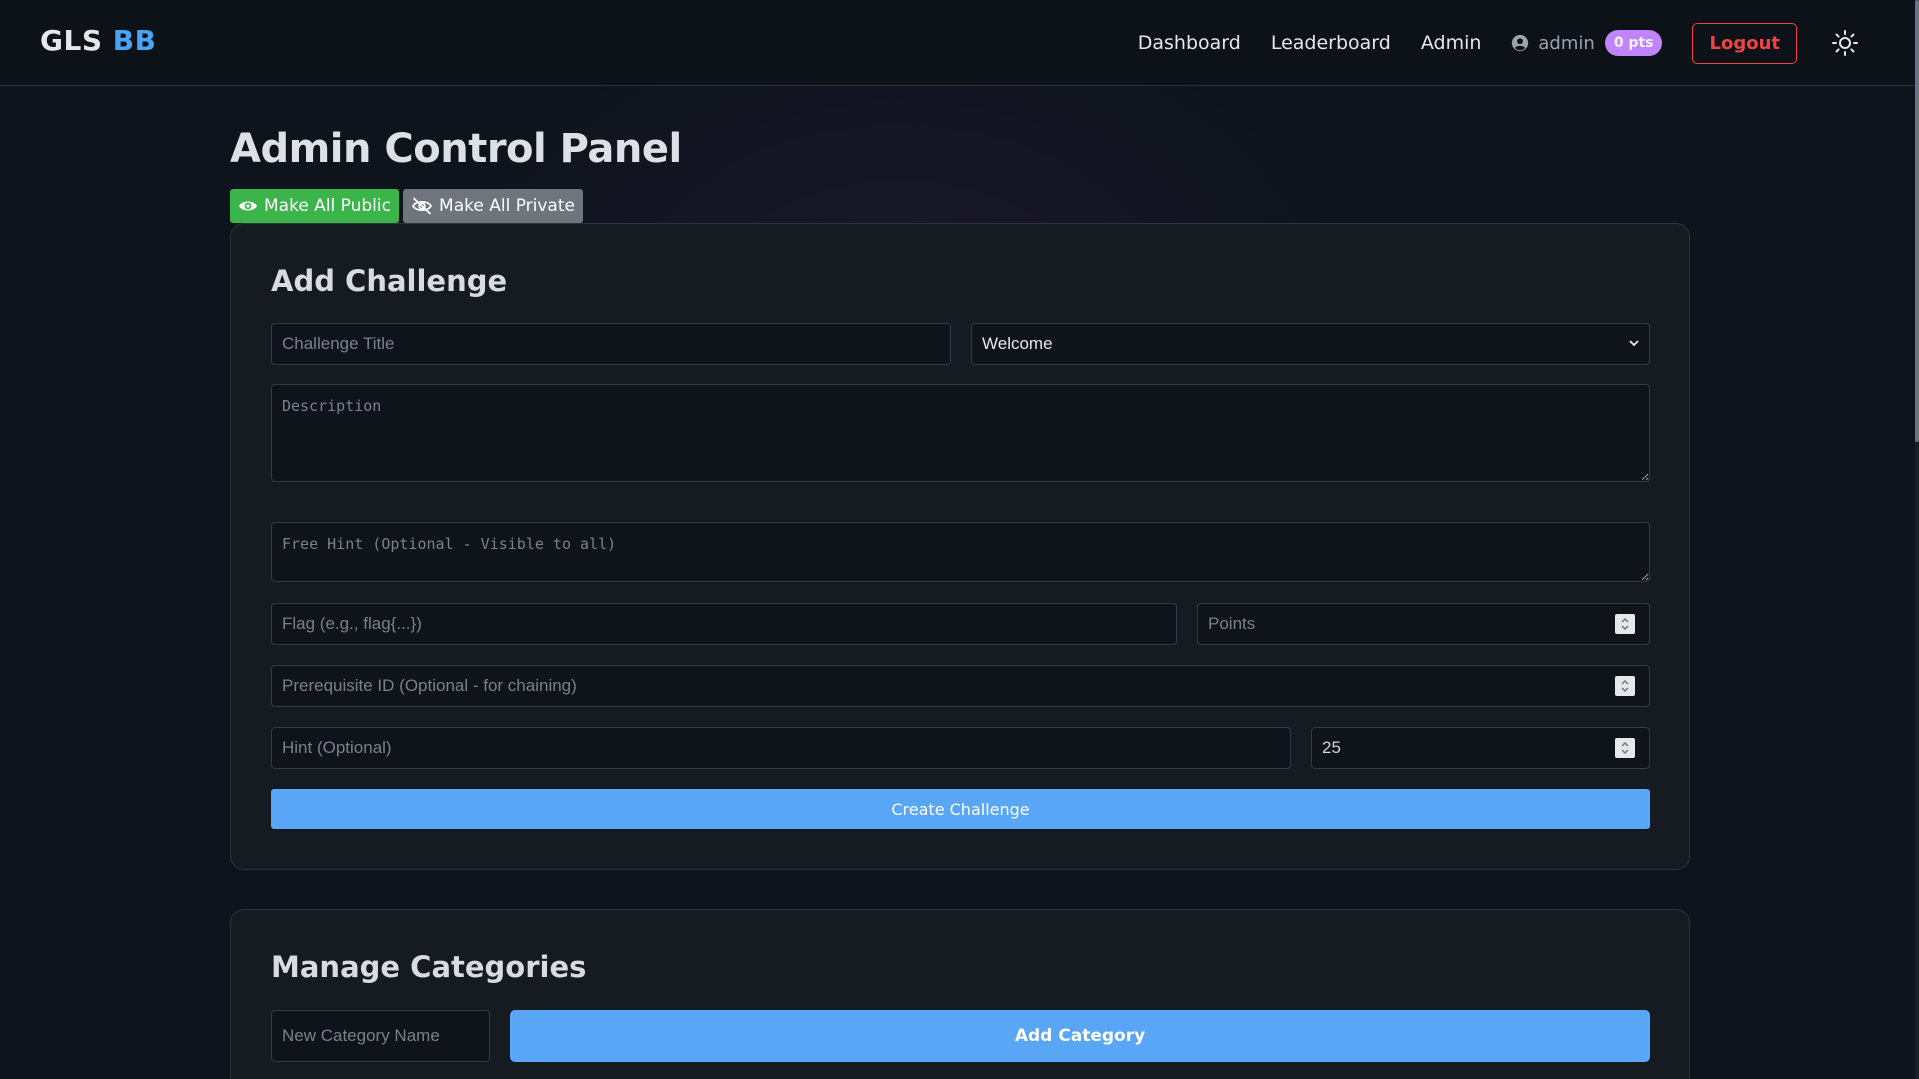  Describe the element at coordinates (611, 344) in the screenshot. I see `challenge-title-input` at that location.